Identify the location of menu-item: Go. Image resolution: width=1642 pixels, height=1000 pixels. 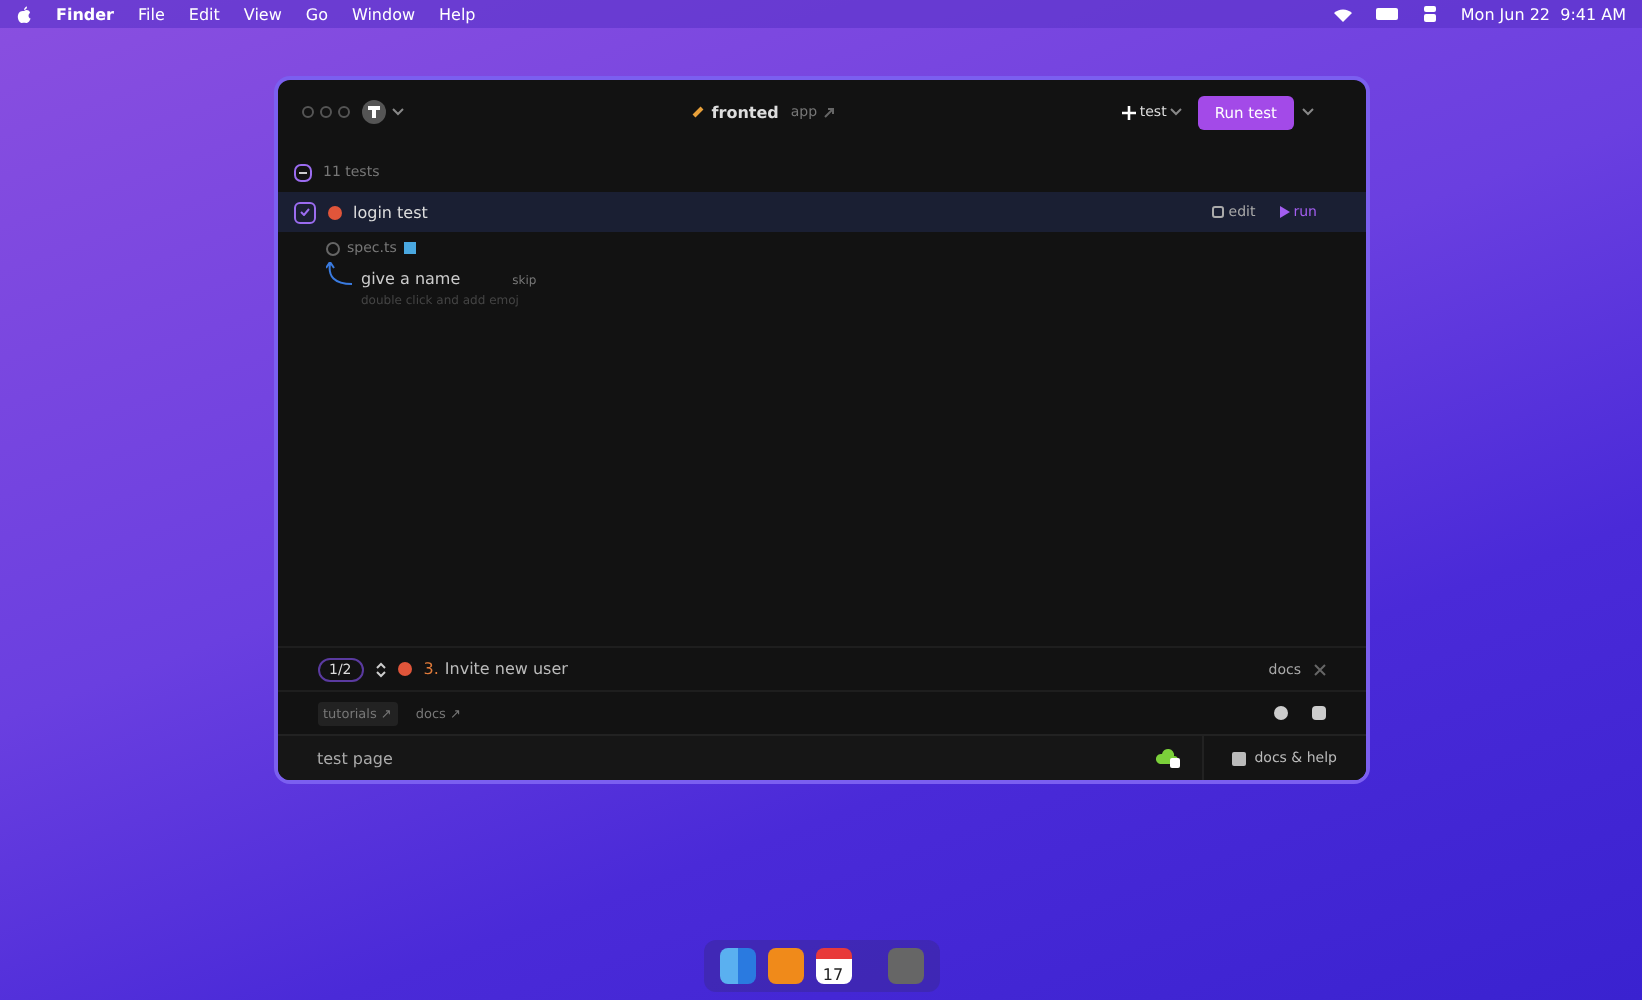
(316, 14).